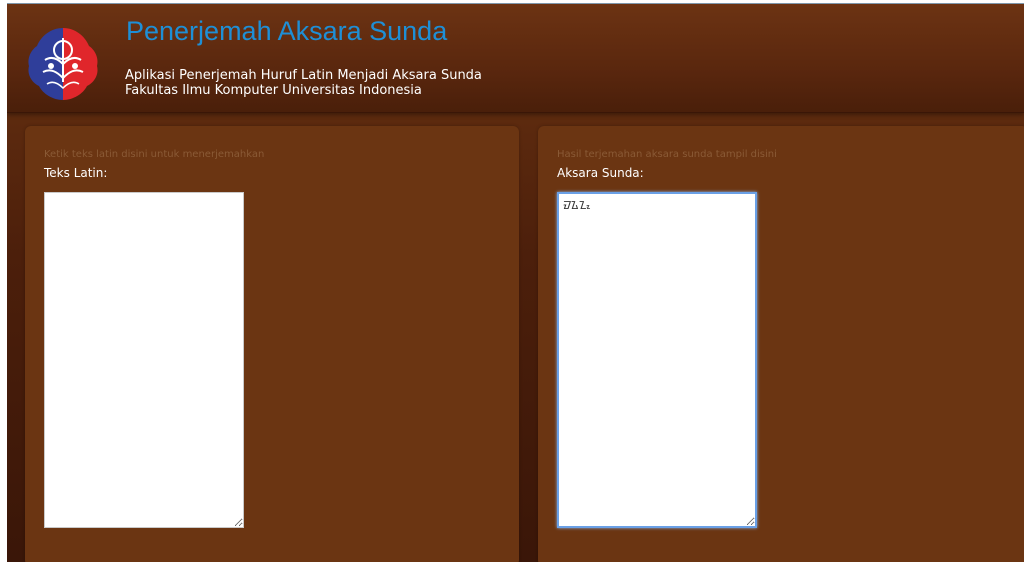 This screenshot has width=1024, height=562. I want to click on sunda-text-output, so click(657, 360).